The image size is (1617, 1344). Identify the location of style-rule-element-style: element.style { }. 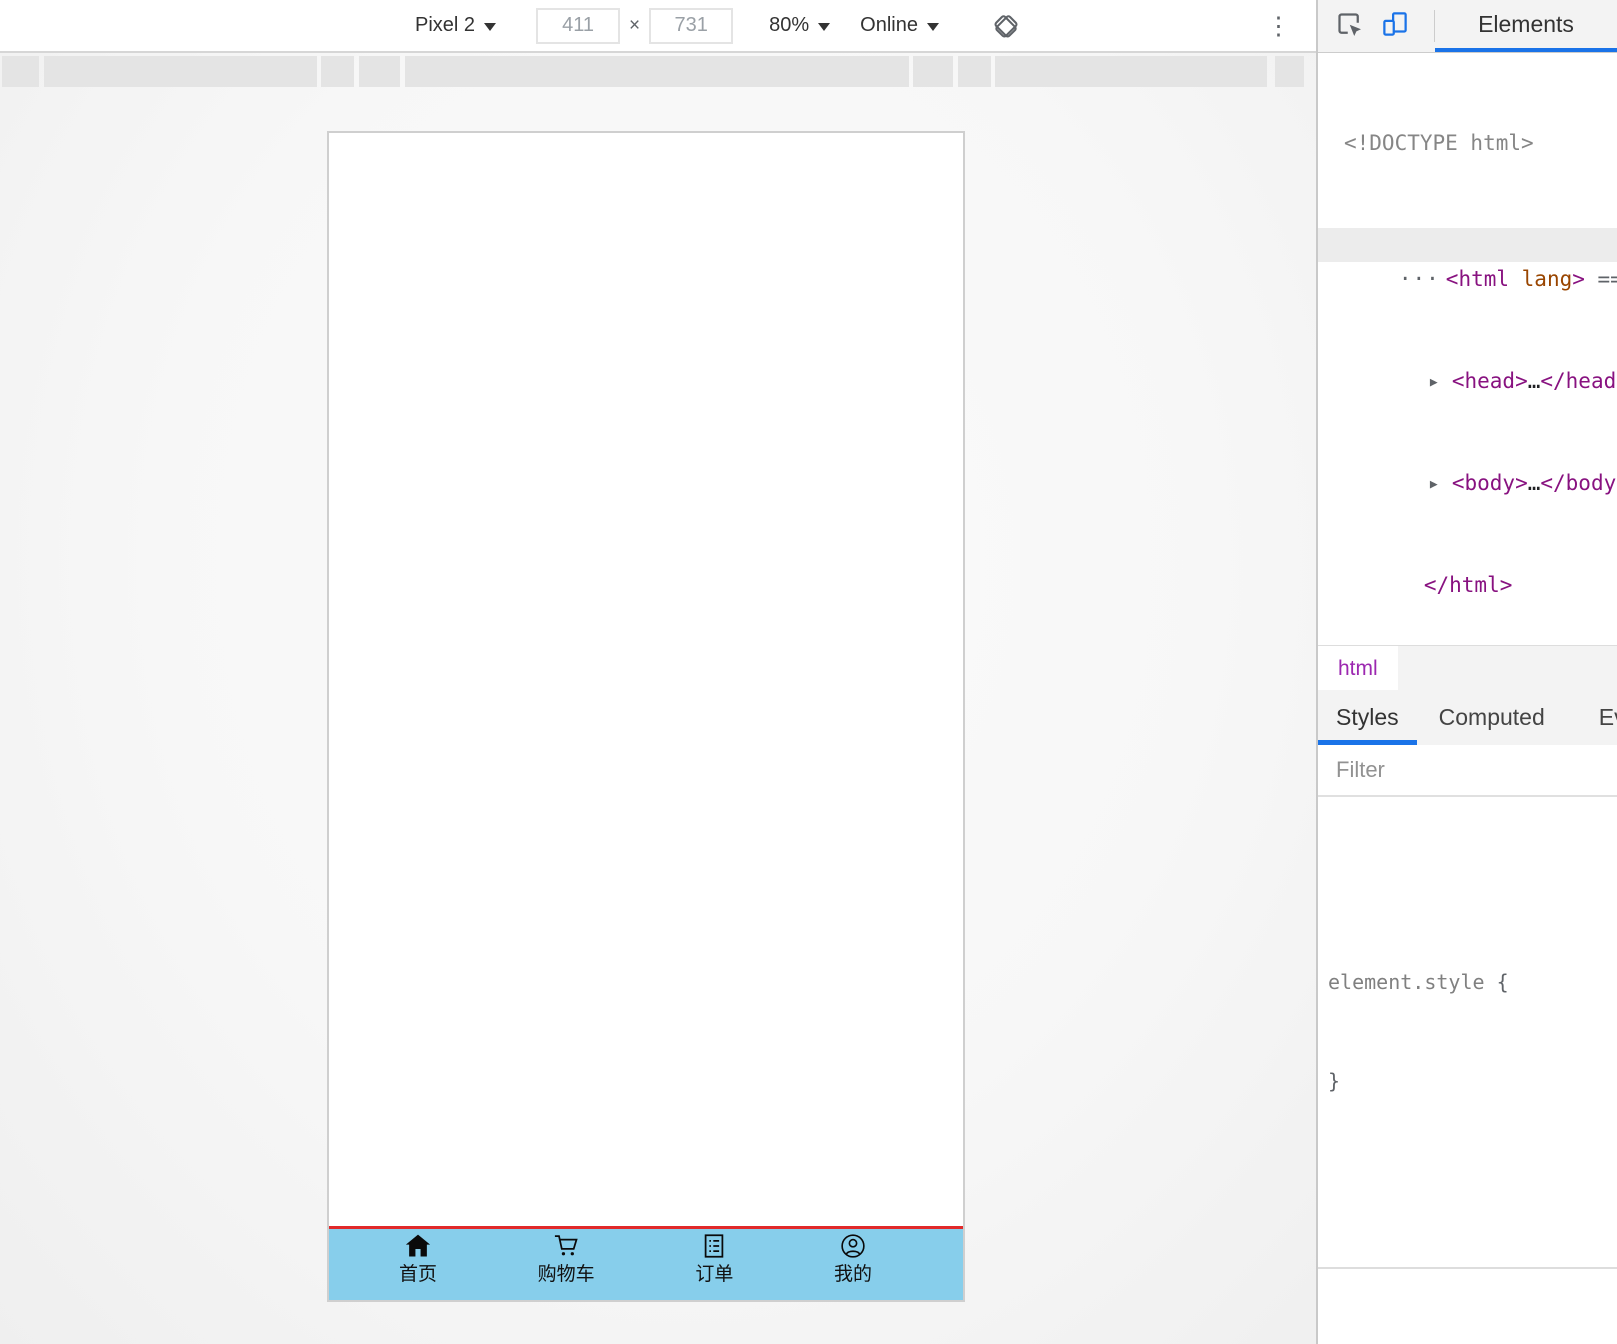
(1467, 1032).